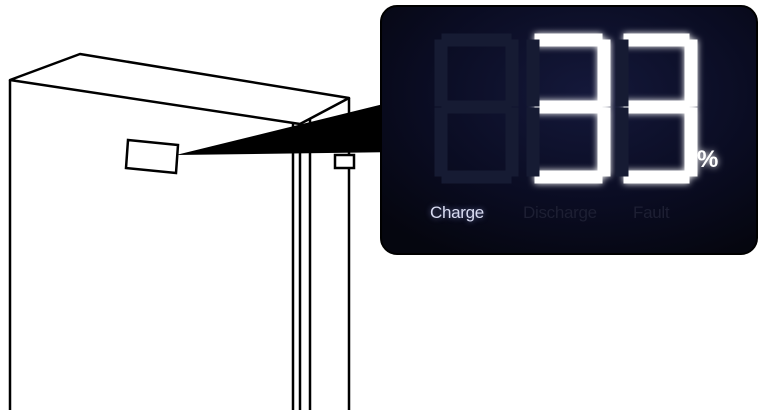  Describe the element at coordinates (707, 159) in the screenshot. I see `display-unit: %` at that location.